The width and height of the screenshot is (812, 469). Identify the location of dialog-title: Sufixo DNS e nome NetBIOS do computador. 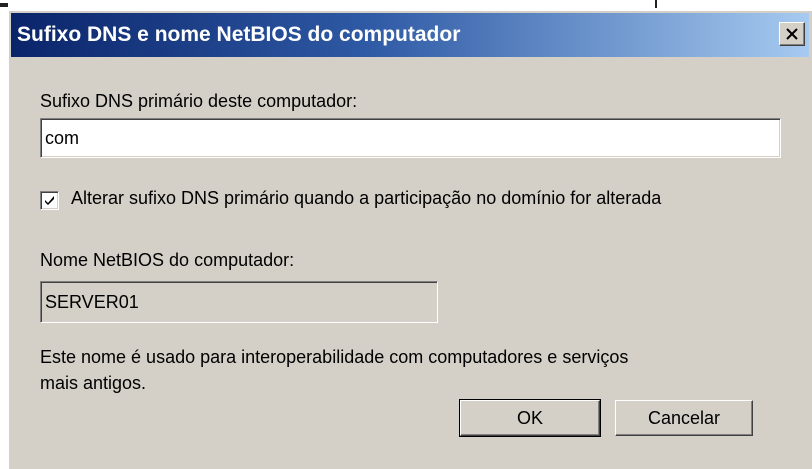
(239, 34).